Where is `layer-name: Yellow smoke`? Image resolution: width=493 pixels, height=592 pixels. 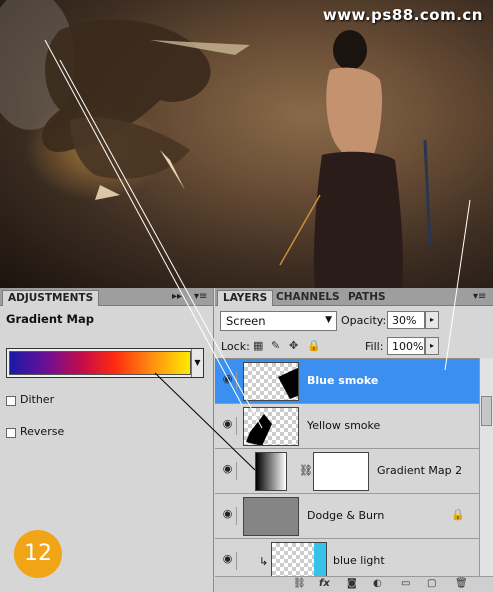
layer-name: Yellow smoke is located at coordinates (343, 425).